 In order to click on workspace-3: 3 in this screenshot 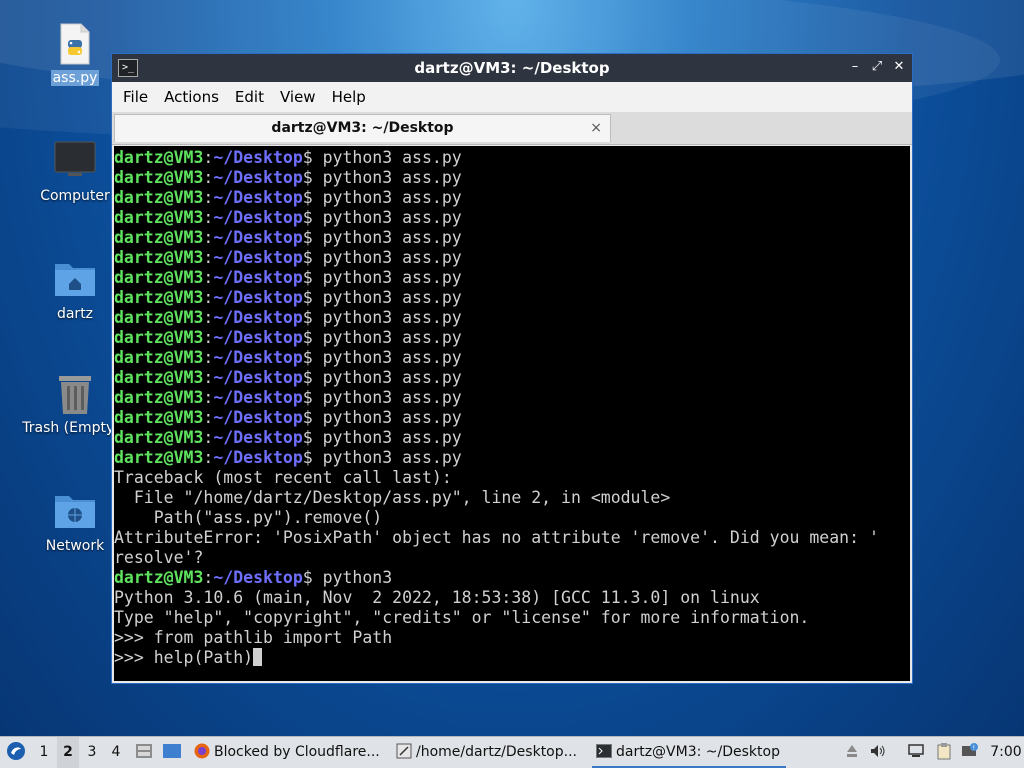, I will do `click(92, 752)`.